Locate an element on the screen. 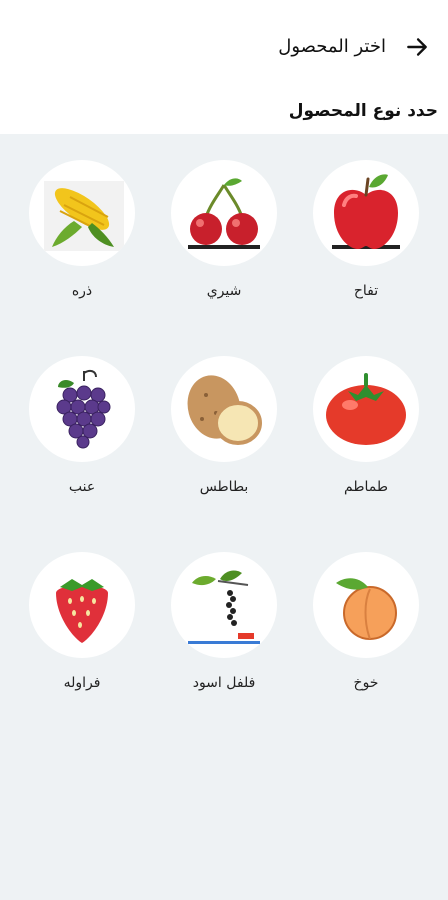 The image size is (448, 900). crop-item-strawberry: فراوله is located at coordinates (82, 622).